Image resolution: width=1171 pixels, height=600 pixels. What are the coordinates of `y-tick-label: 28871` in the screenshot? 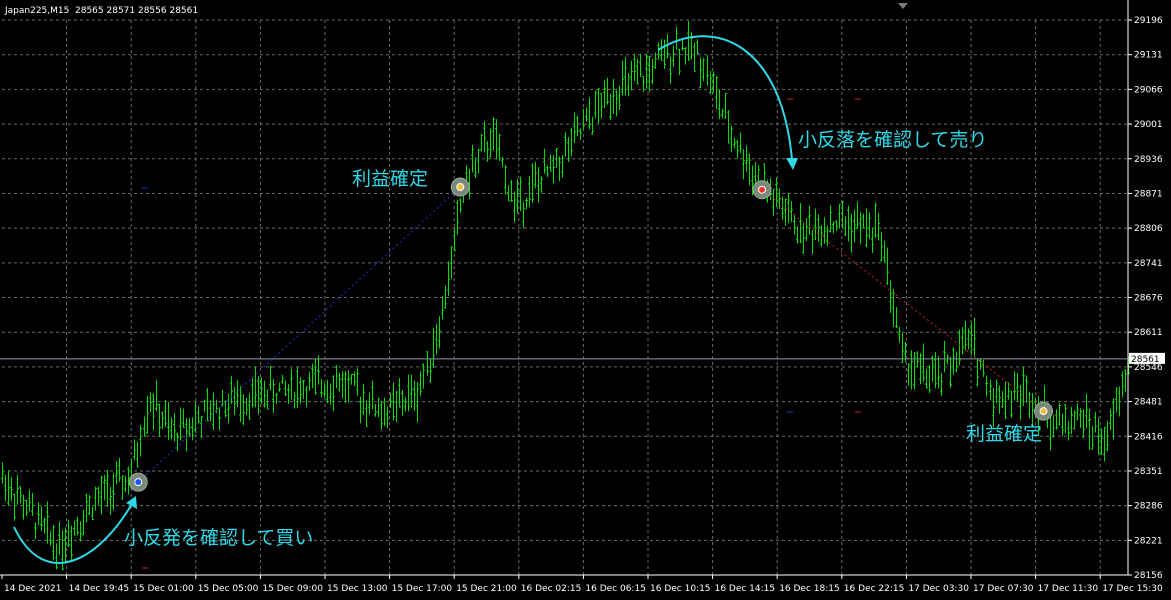 It's located at (1148, 194).